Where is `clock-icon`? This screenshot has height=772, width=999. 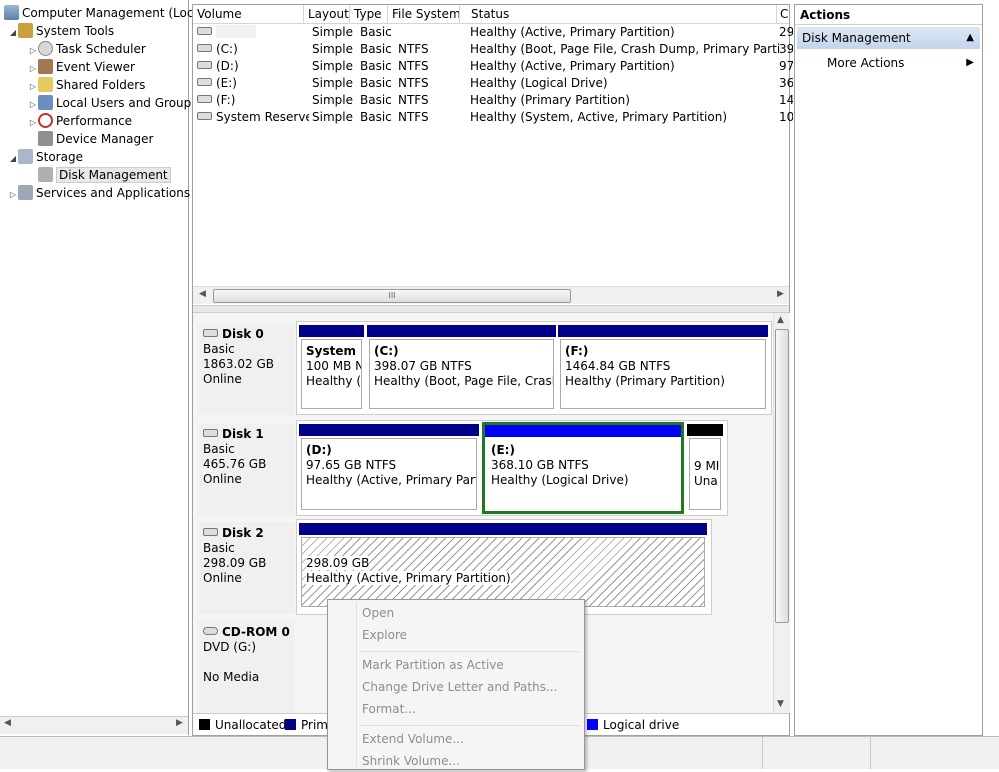
clock-icon is located at coordinates (45, 48).